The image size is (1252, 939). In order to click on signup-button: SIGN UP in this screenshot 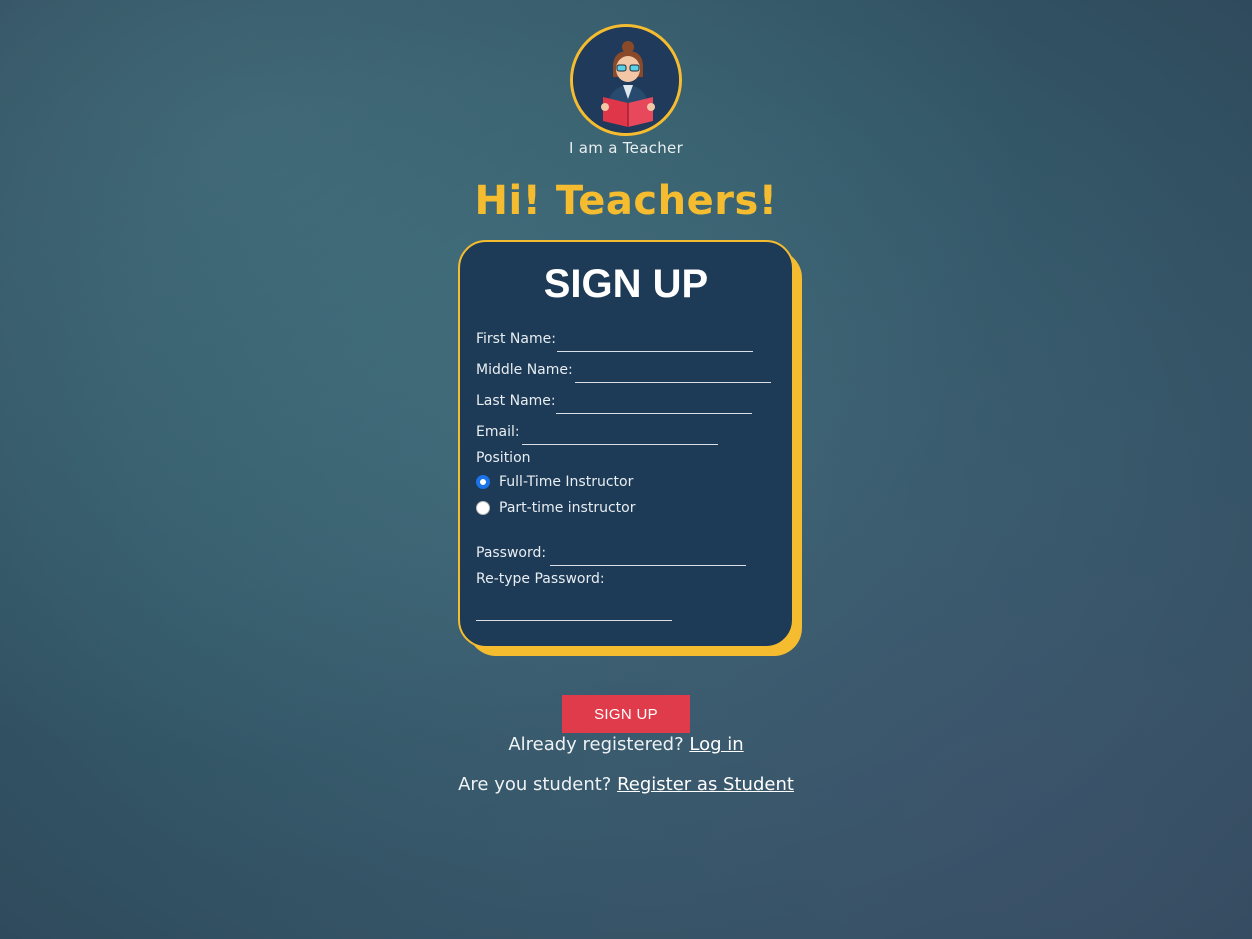, I will do `click(626, 714)`.